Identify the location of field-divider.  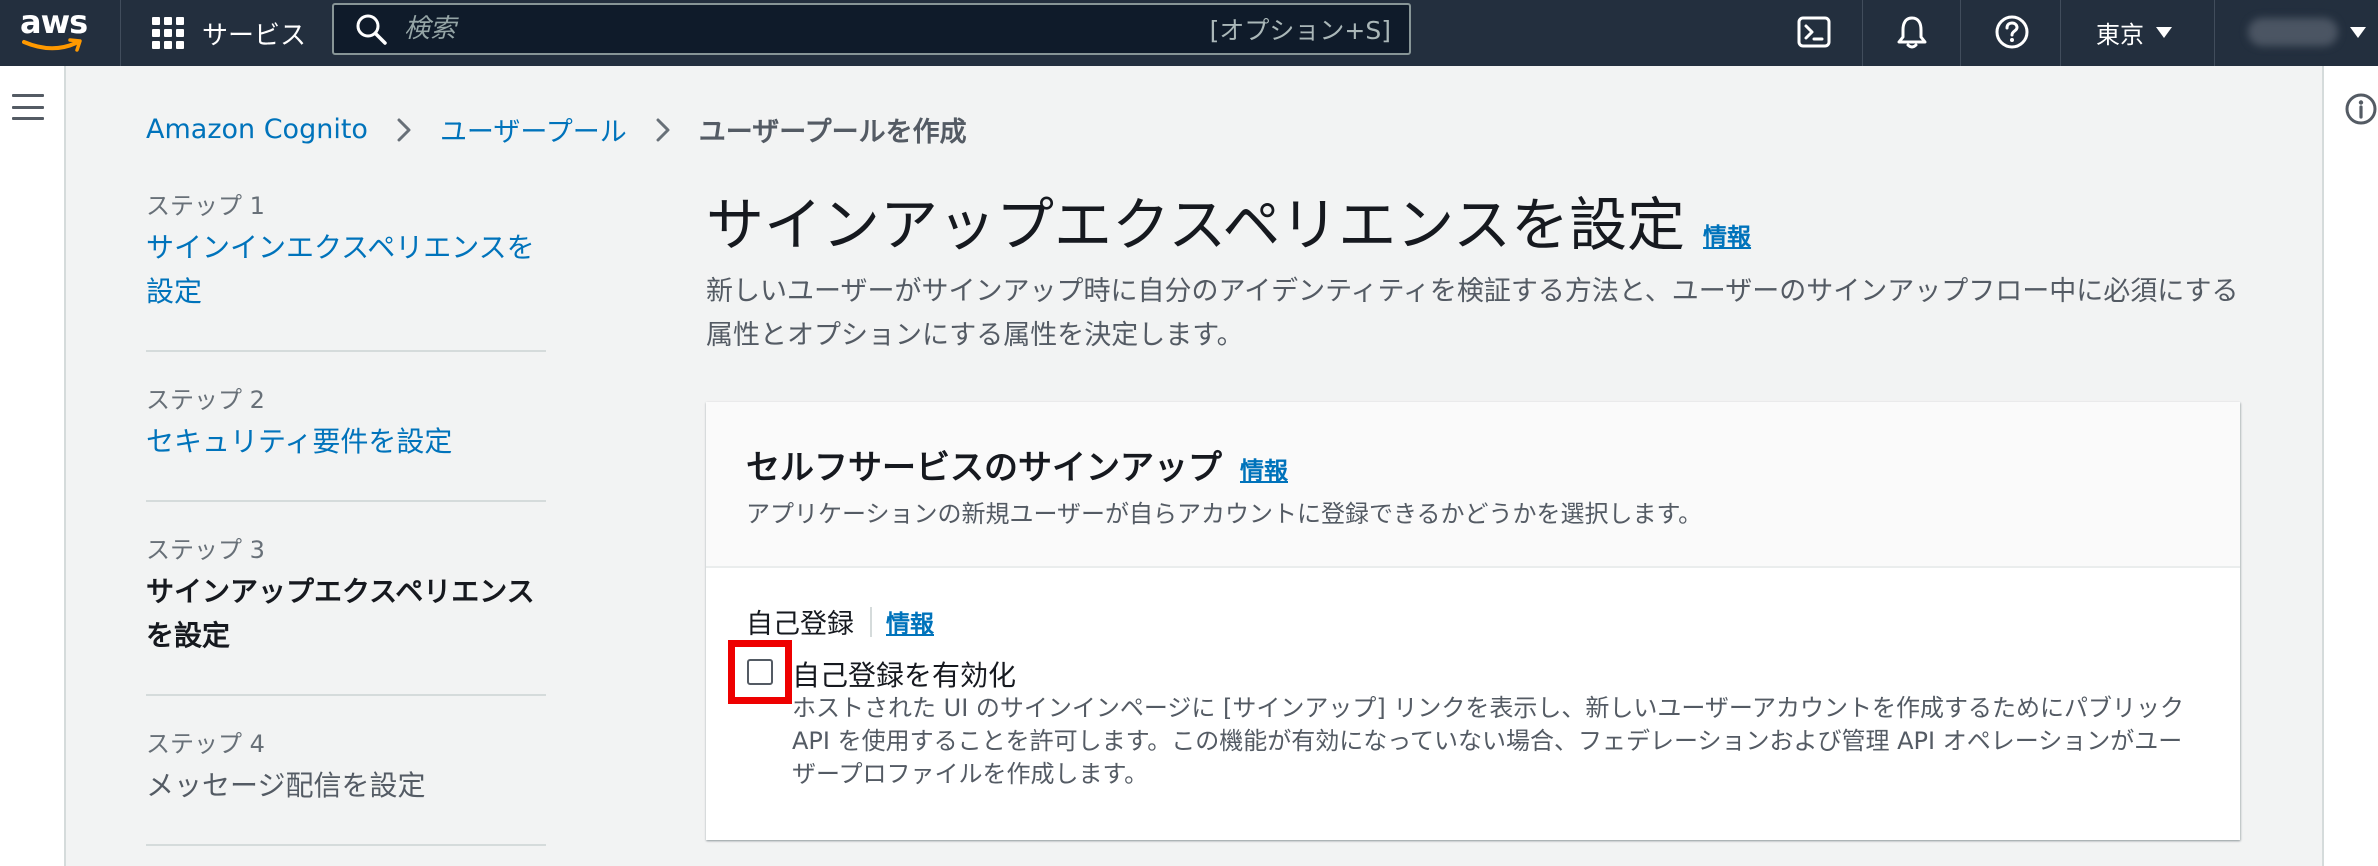
(871, 621).